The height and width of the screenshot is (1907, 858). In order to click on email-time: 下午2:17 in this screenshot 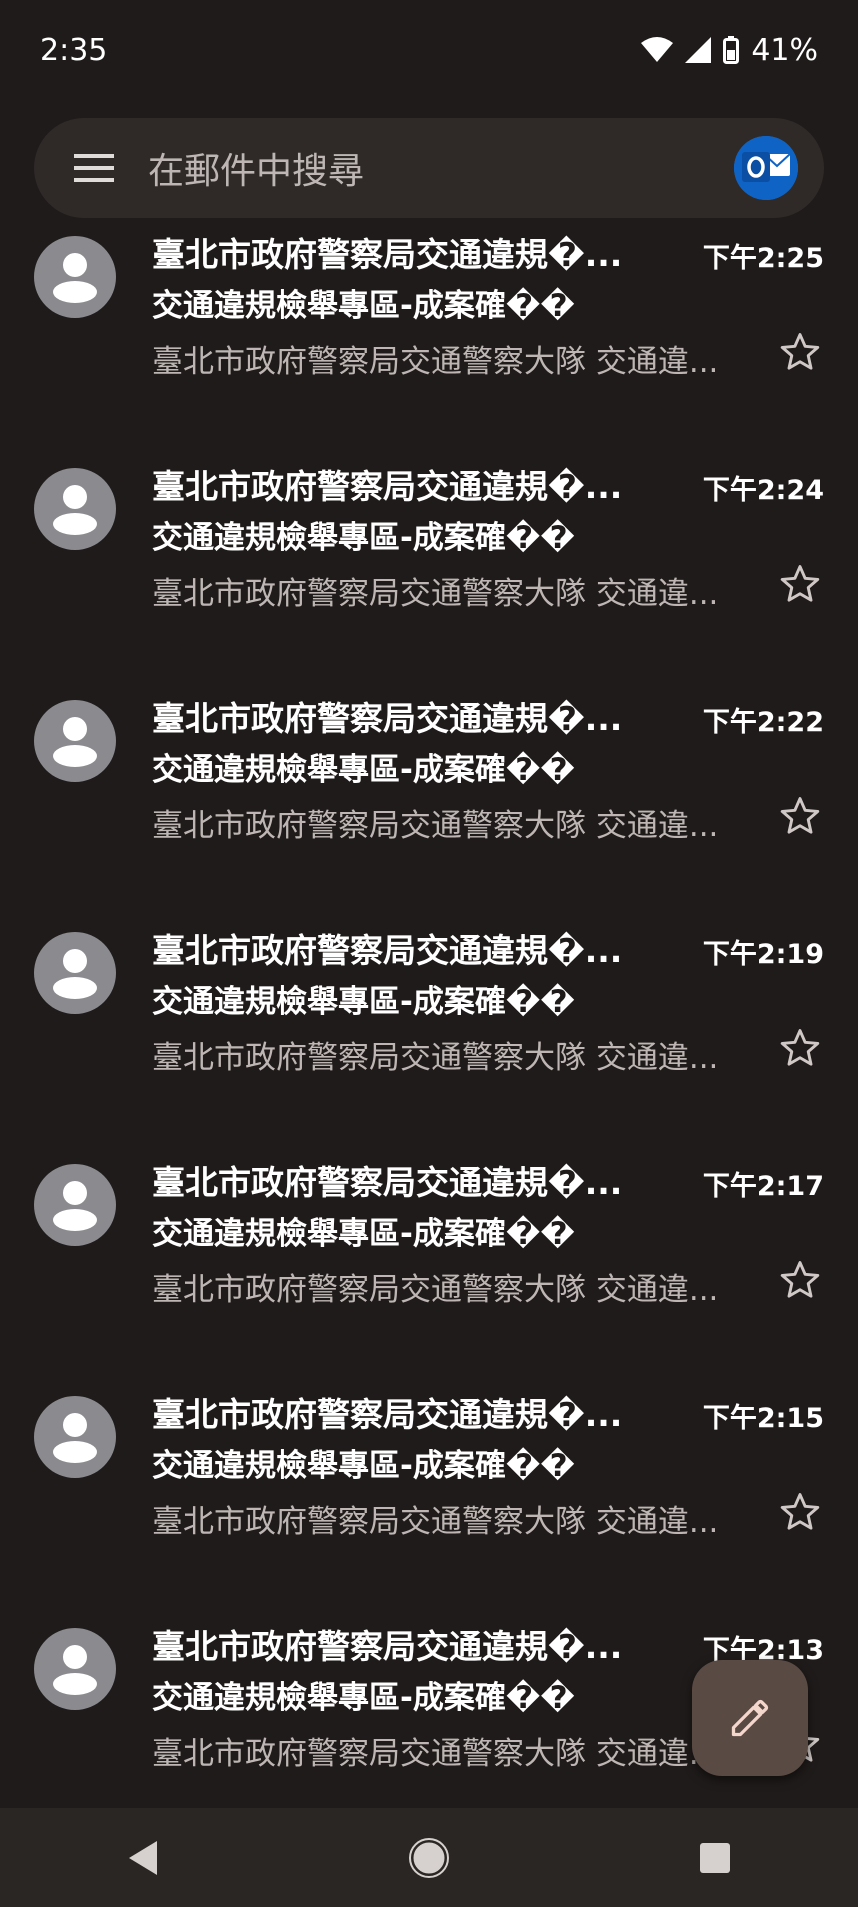, I will do `click(763, 1186)`.